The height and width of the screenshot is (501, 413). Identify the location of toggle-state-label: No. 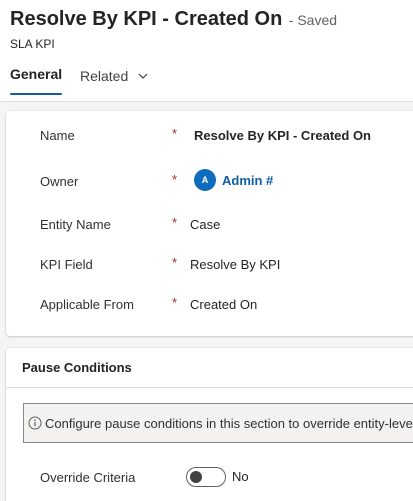
(240, 476).